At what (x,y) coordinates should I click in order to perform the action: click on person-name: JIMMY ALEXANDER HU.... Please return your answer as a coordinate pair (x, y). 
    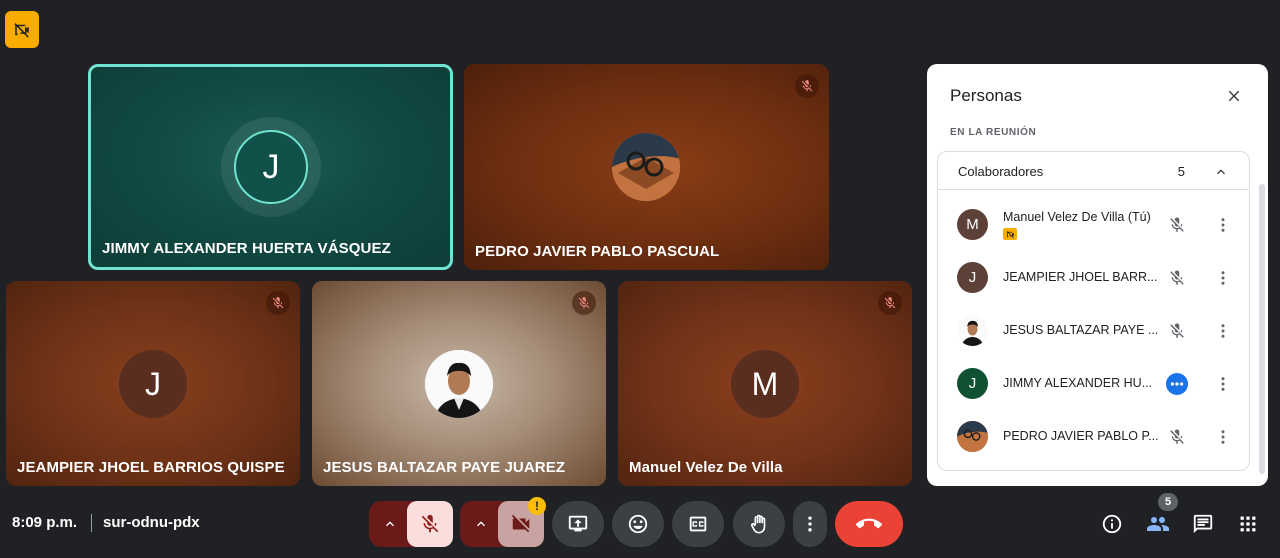
    Looking at the image, I should click on (1078, 383).